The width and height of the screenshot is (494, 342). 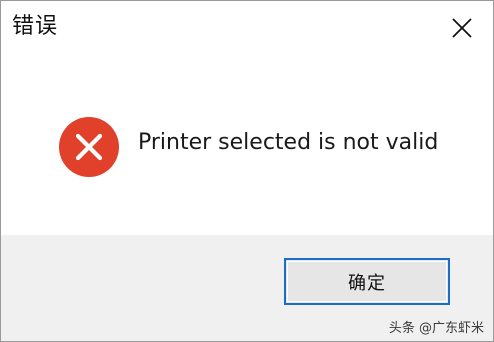 I want to click on close-icon, so click(x=462, y=28).